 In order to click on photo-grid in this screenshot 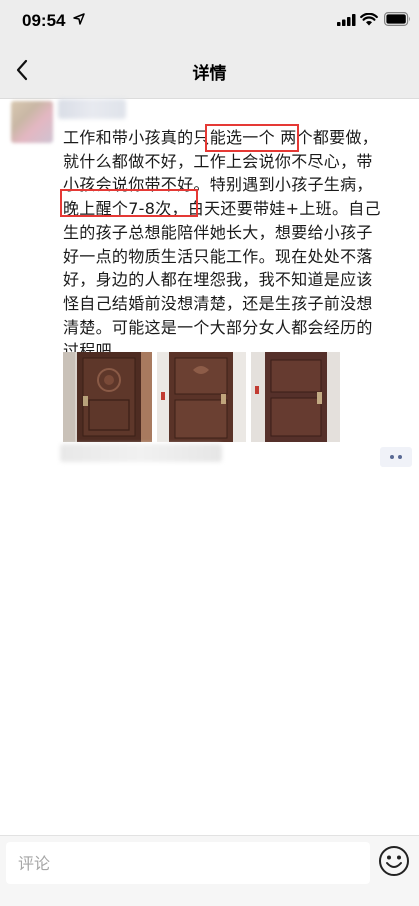, I will do `click(203, 397)`.